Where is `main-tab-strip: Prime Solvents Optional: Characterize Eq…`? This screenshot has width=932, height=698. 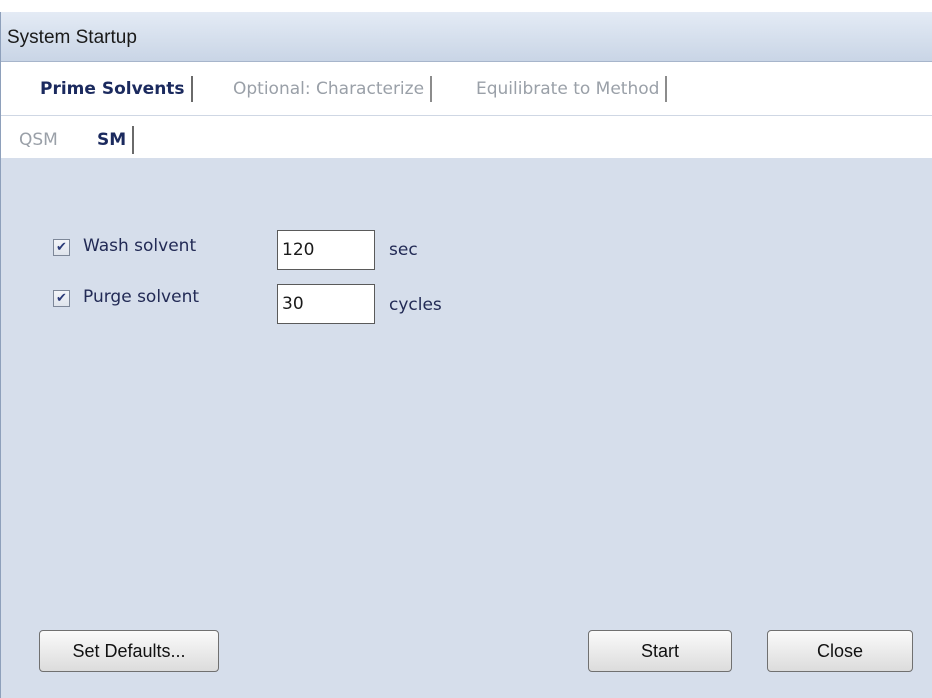 main-tab-strip: Prime Solvents Optional: Characterize Eq… is located at coordinates (466, 89).